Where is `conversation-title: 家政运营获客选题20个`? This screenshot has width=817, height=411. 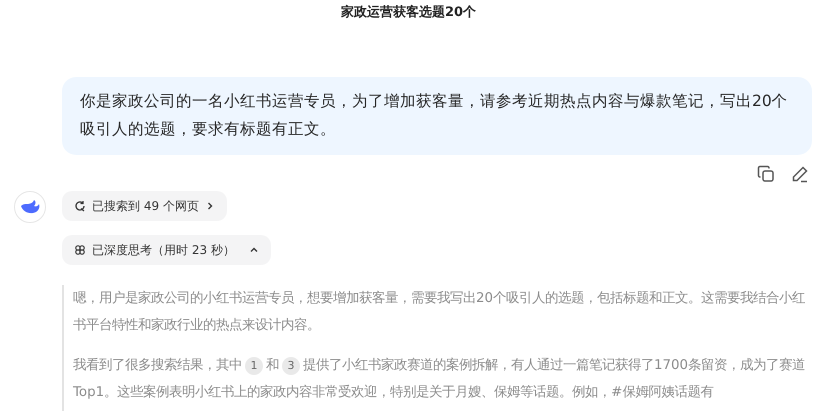 conversation-title: 家政运营获客选题20个 is located at coordinates (409, 13).